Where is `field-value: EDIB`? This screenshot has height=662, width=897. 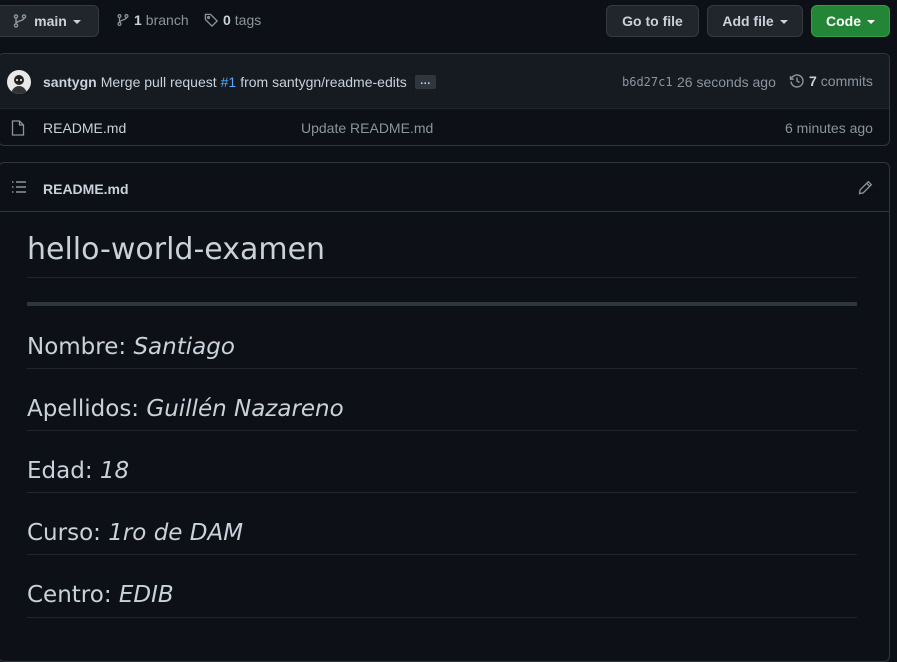
field-value: EDIB is located at coordinates (146, 595).